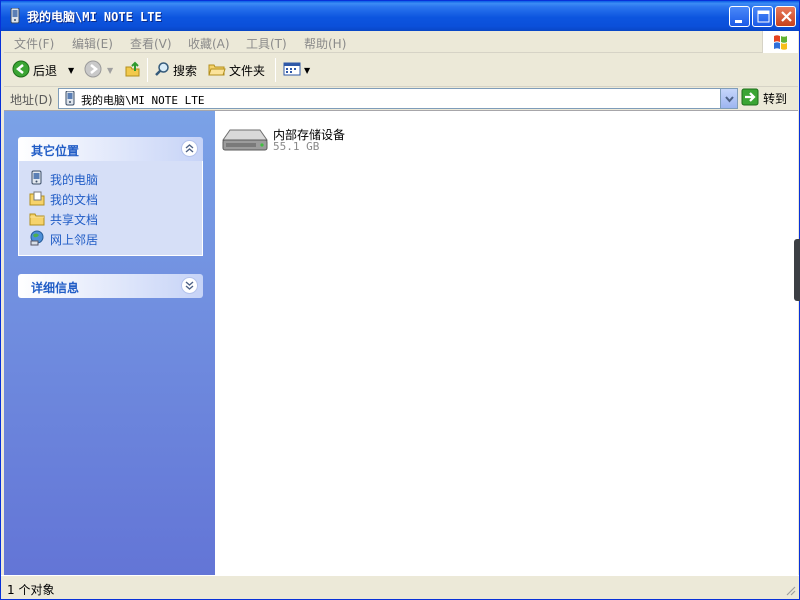 Image resolution: width=800 pixels, height=600 pixels. What do you see at coordinates (55, 151) in the screenshot?
I see `other-places-title: 其它位置` at bounding box center [55, 151].